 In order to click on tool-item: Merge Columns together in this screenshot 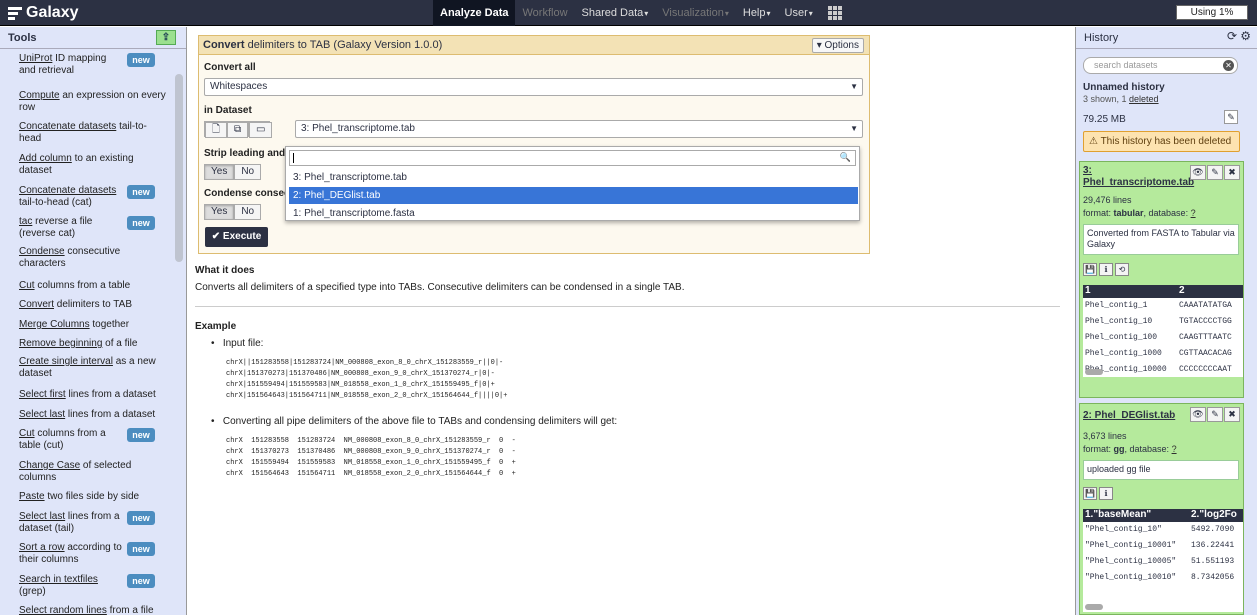, I will do `click(94, 325)`.